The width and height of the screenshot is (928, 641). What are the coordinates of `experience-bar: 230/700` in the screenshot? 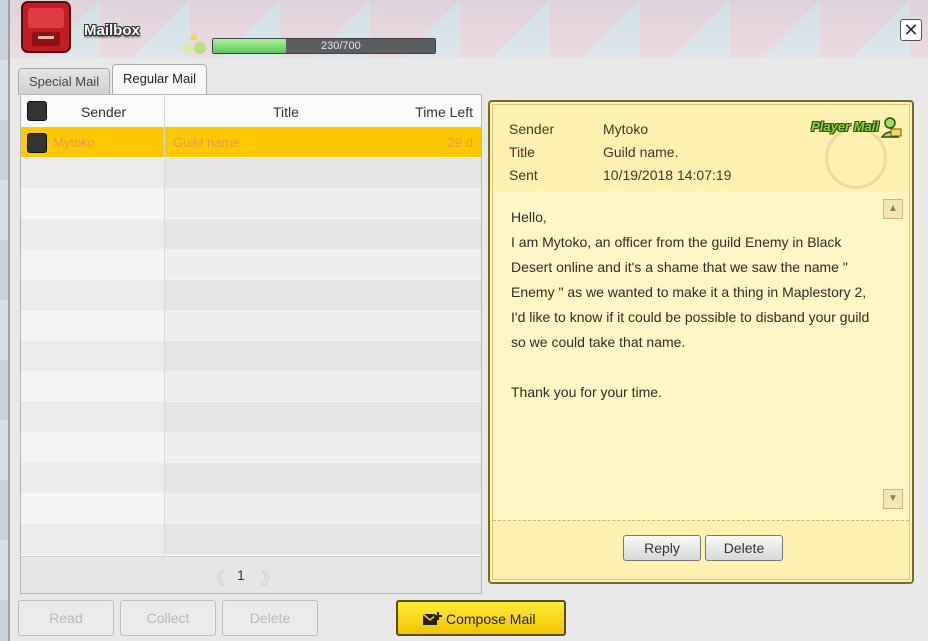 It's located at (306, 43).